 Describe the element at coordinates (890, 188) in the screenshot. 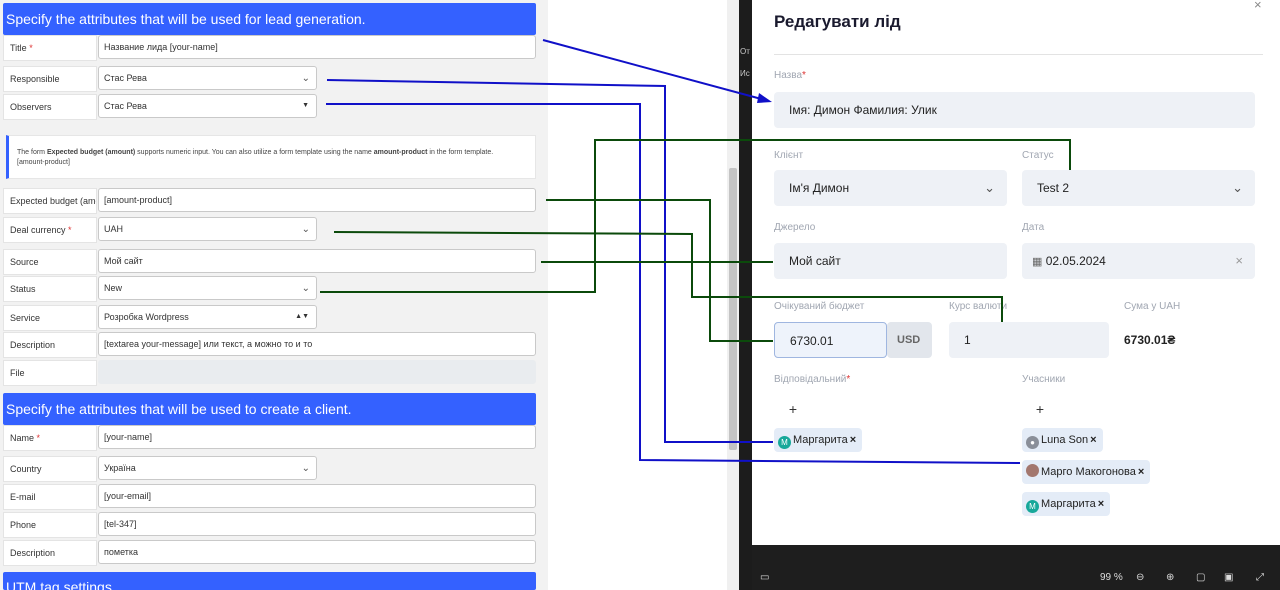

I see `client-select: Ім'я Димон ⌄` at that location.